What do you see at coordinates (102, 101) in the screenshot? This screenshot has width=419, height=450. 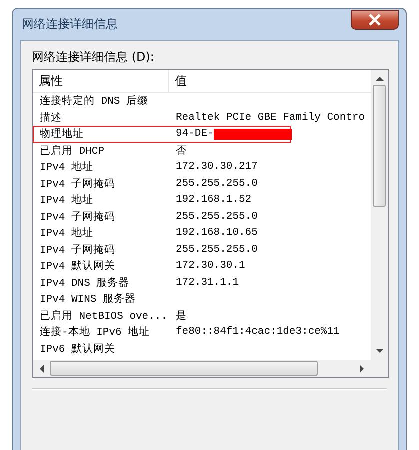 I see `property-cell: 连接特定的 DNS 后缀` at bounding box center [102, 101].